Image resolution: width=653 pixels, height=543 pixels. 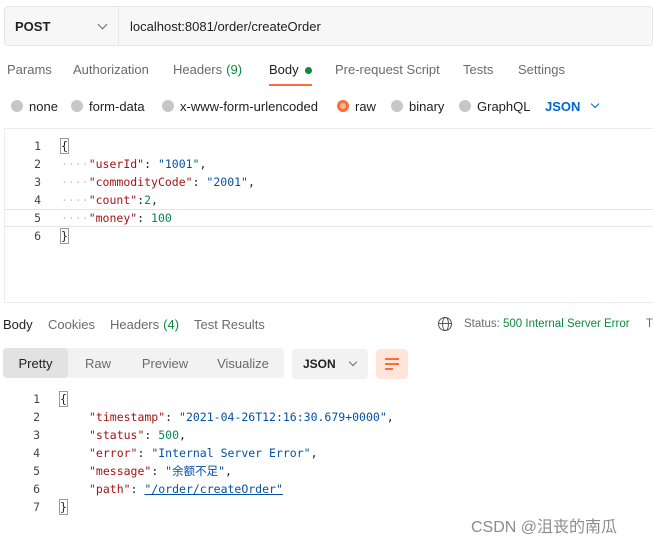 What do you see at coordinates (117, 106) in the screenshot?
I see `option-label: form-data` at bounding box center [117, 106].